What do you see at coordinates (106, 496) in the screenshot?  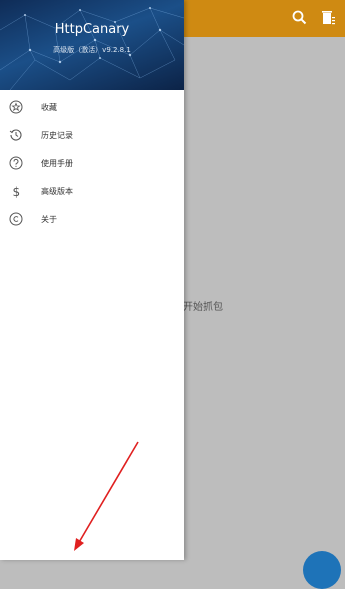 I see `annotation-arrow` at bounding box center [106, 496].